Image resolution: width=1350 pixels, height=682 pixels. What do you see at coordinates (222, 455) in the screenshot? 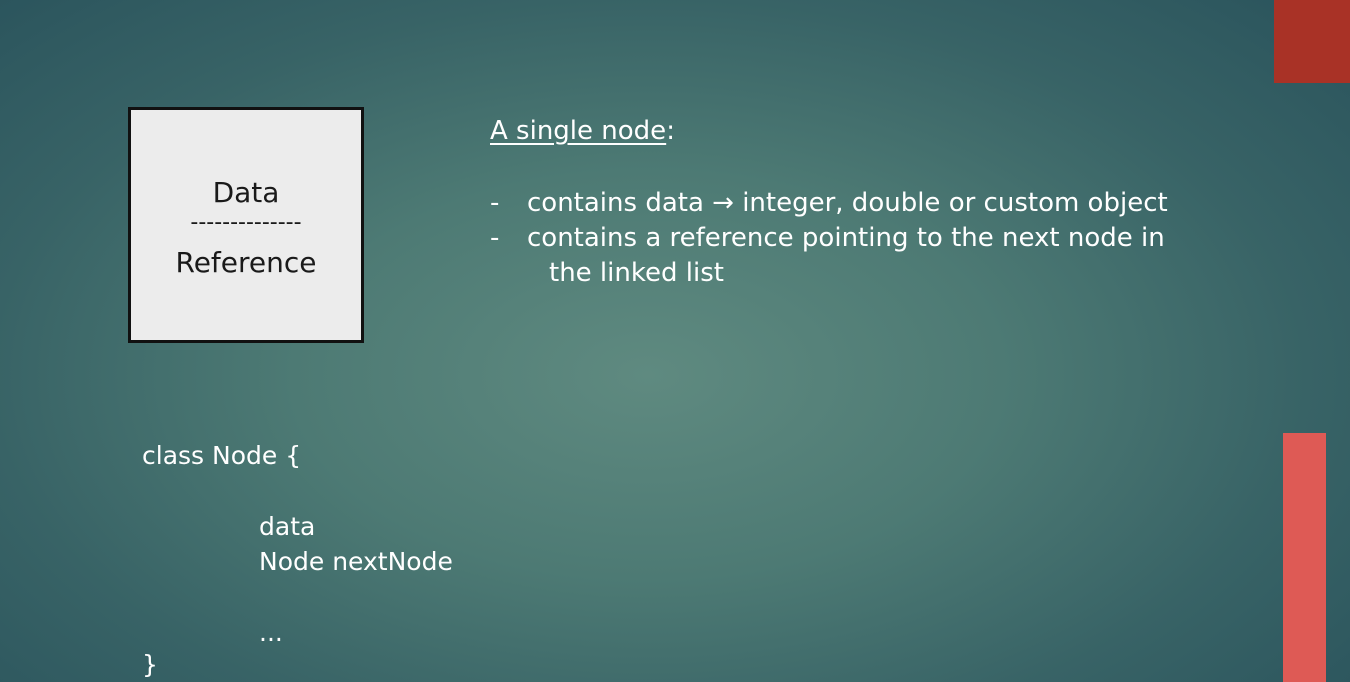
I see `code-class-declaration: class Node {` at bounding box center [222, 455].